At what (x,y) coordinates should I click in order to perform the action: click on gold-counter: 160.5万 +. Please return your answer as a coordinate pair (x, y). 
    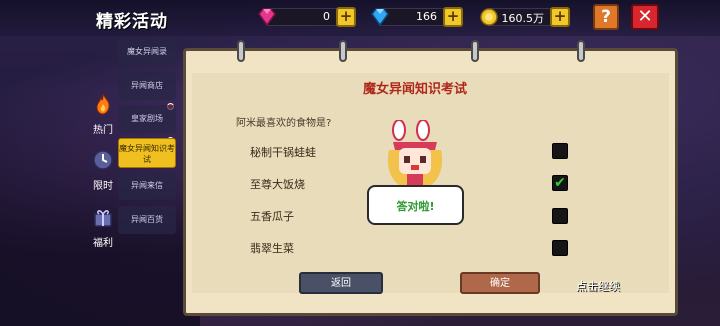
    Looking at the image, I should click on (525, 17).